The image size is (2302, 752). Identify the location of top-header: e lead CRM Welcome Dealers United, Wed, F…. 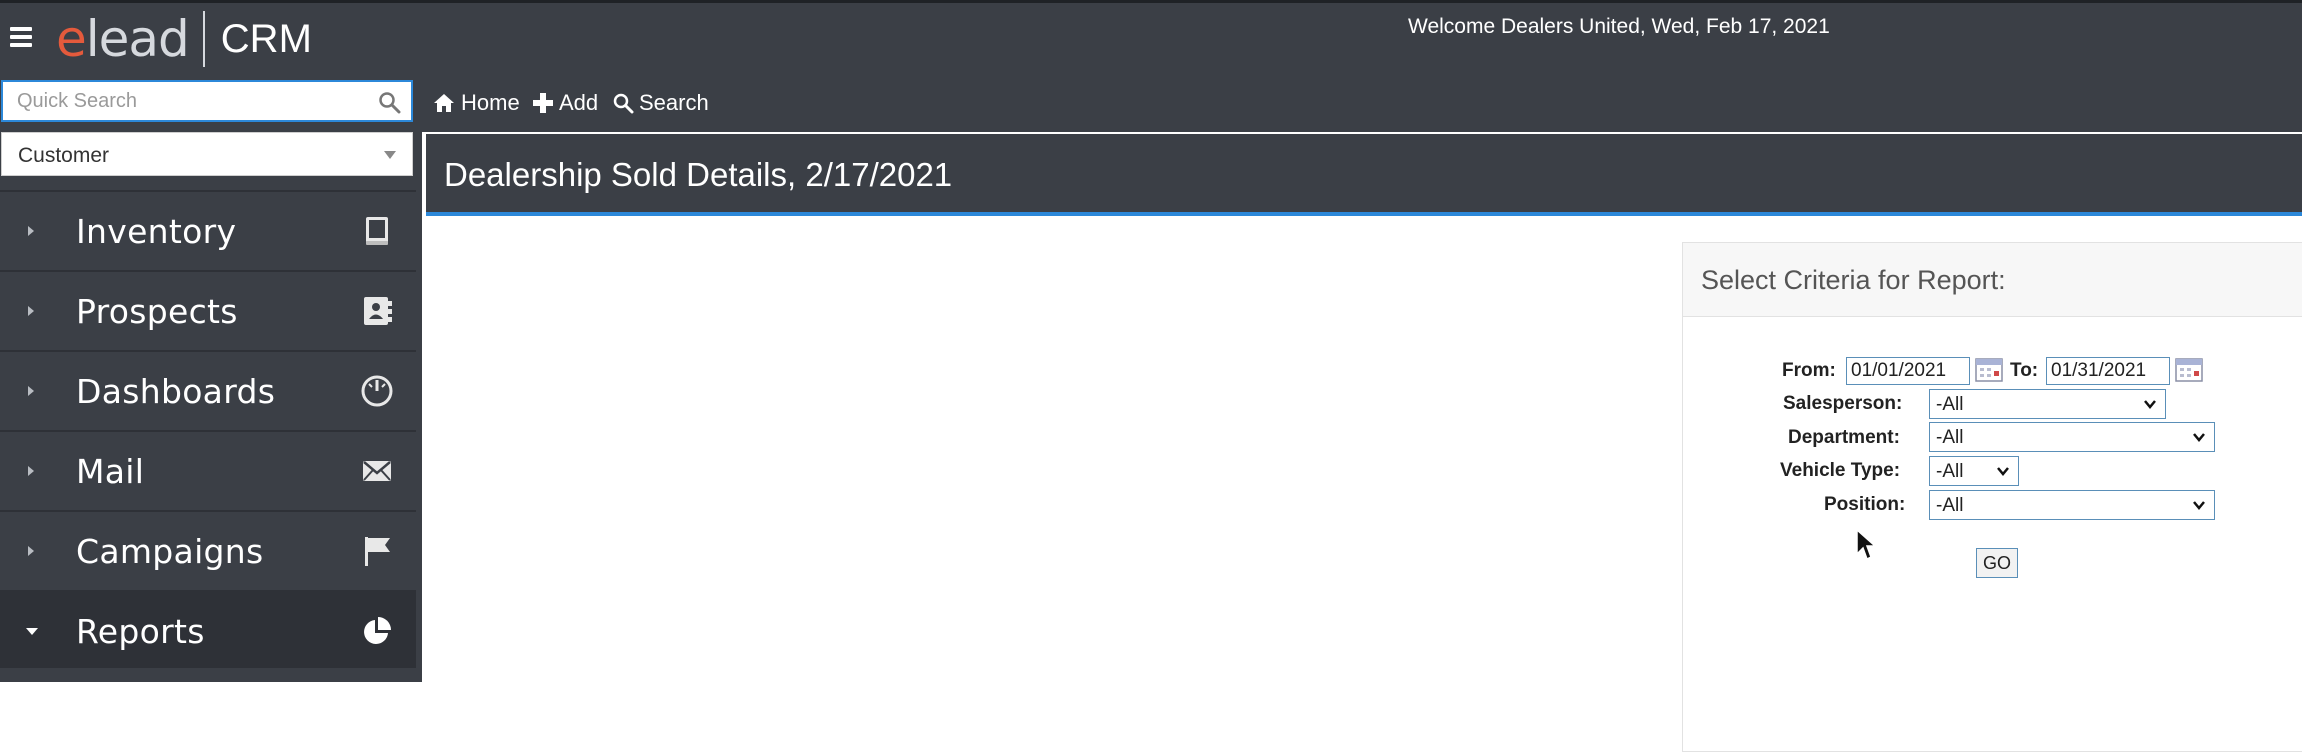
(1151, 39).